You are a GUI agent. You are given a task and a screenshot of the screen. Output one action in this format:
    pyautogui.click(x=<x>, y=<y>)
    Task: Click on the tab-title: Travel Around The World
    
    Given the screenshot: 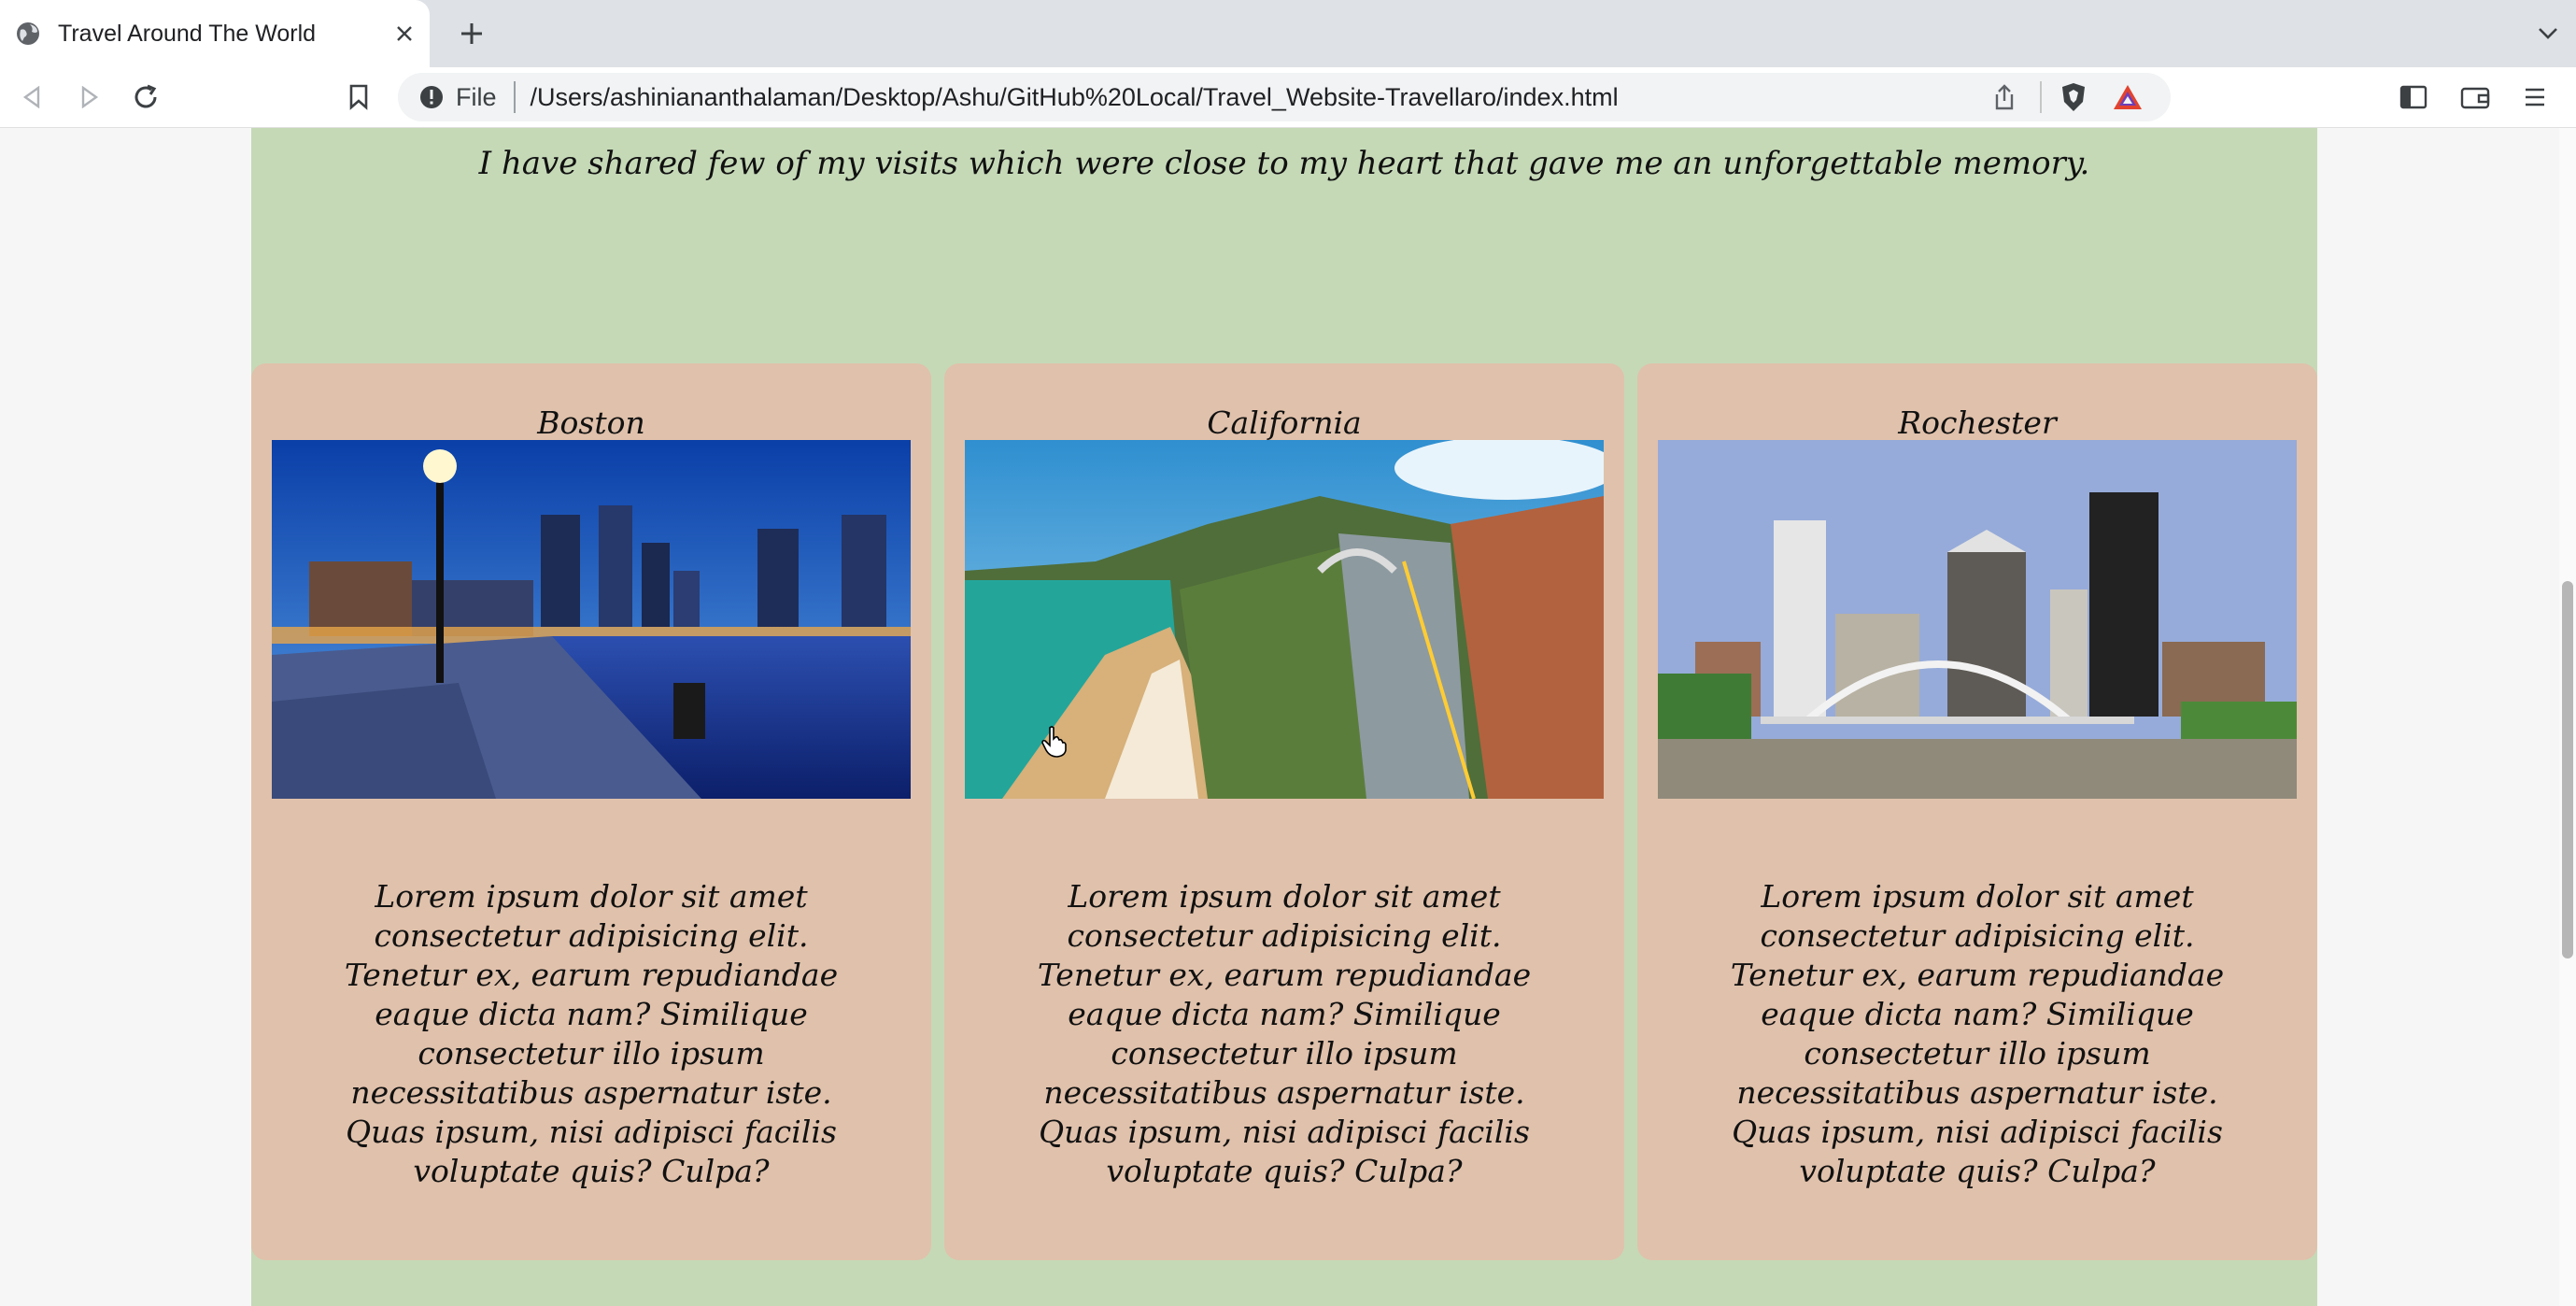 What is the action you would take?
    pyautogui.click(x=187, y=33)
    